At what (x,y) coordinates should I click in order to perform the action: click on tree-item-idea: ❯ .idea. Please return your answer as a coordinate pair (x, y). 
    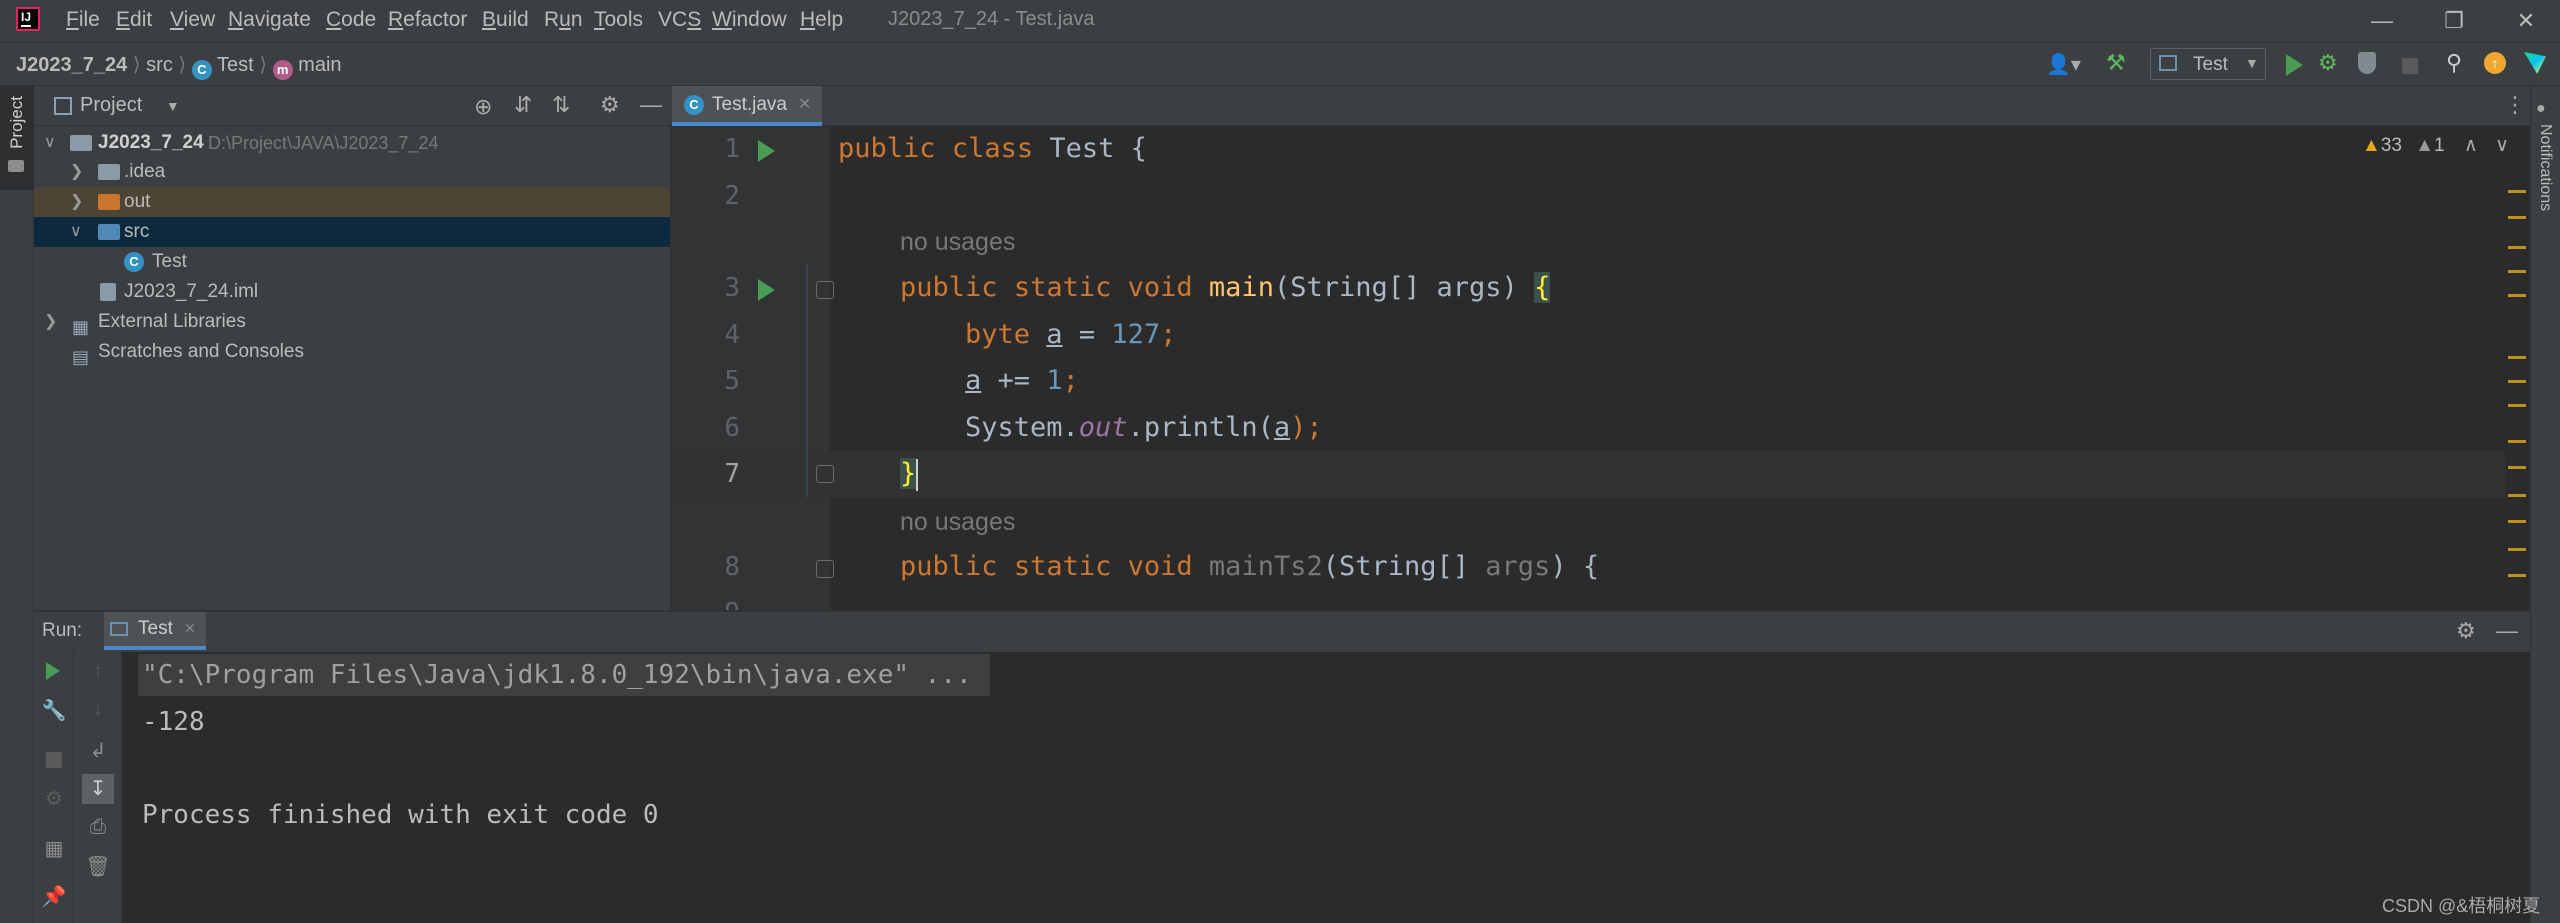
    Looking at the image, I should click on (352, 172).